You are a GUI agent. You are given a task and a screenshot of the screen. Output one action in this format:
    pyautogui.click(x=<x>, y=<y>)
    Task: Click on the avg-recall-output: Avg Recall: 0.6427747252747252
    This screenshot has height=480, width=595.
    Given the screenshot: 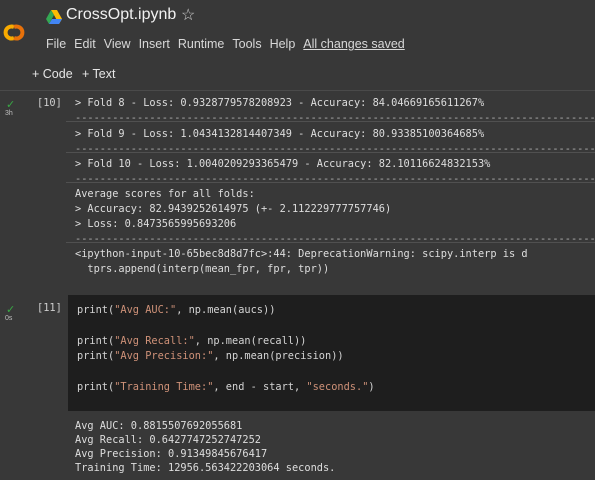 What is the action you would take?
    pyautogui.click(x=168, y=440)
    